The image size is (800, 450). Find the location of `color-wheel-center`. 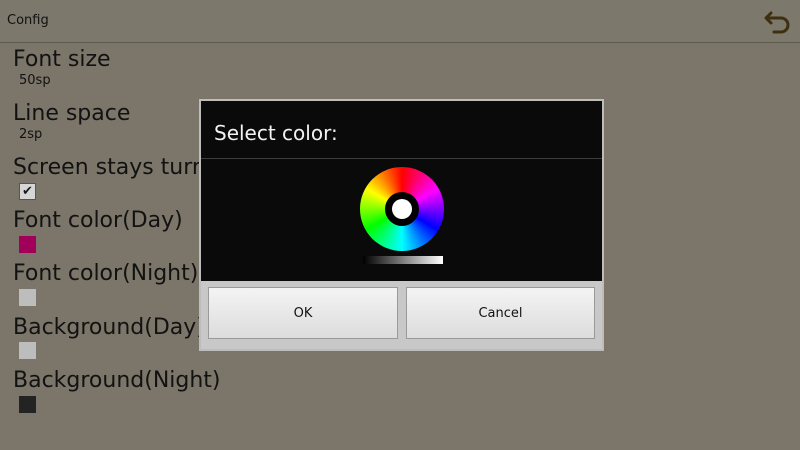

color-wheel-center is located at coordinates (402, 209).